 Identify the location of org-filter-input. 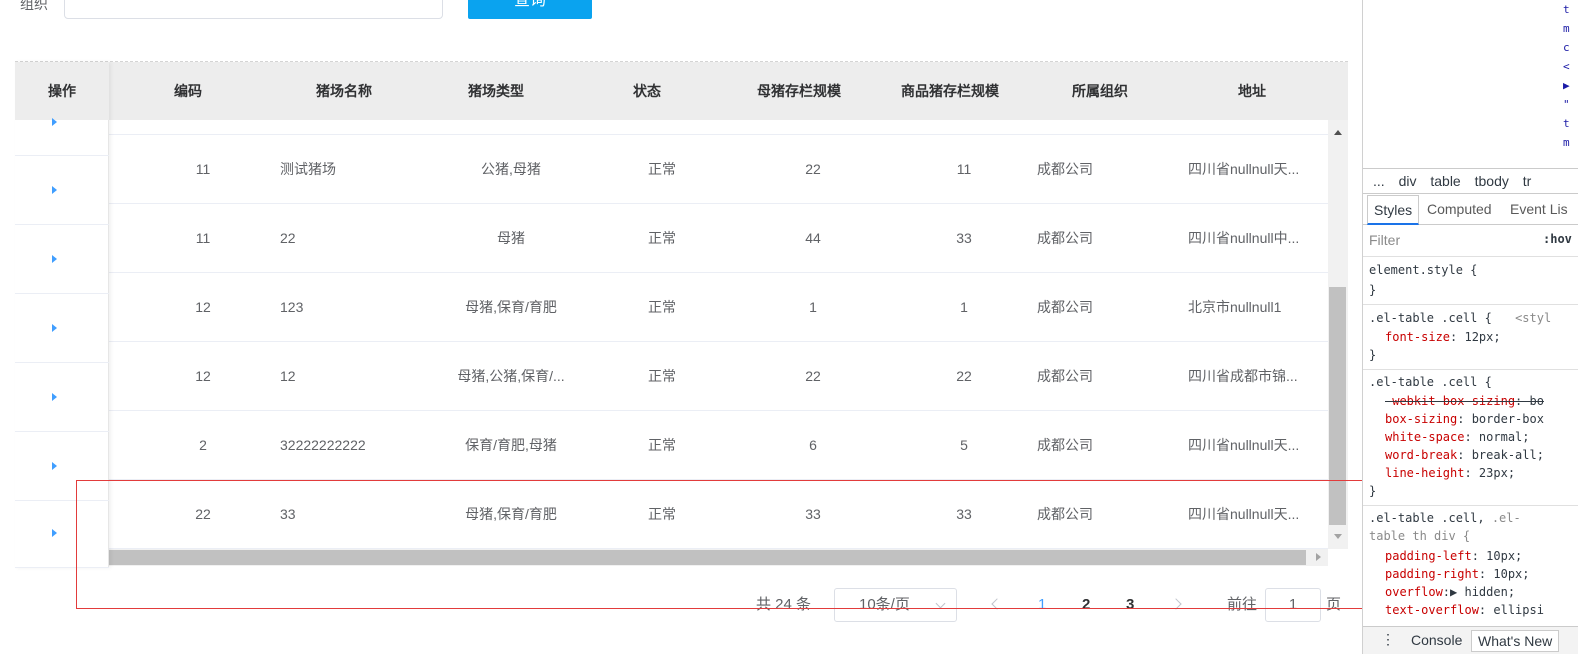
(253, 9).